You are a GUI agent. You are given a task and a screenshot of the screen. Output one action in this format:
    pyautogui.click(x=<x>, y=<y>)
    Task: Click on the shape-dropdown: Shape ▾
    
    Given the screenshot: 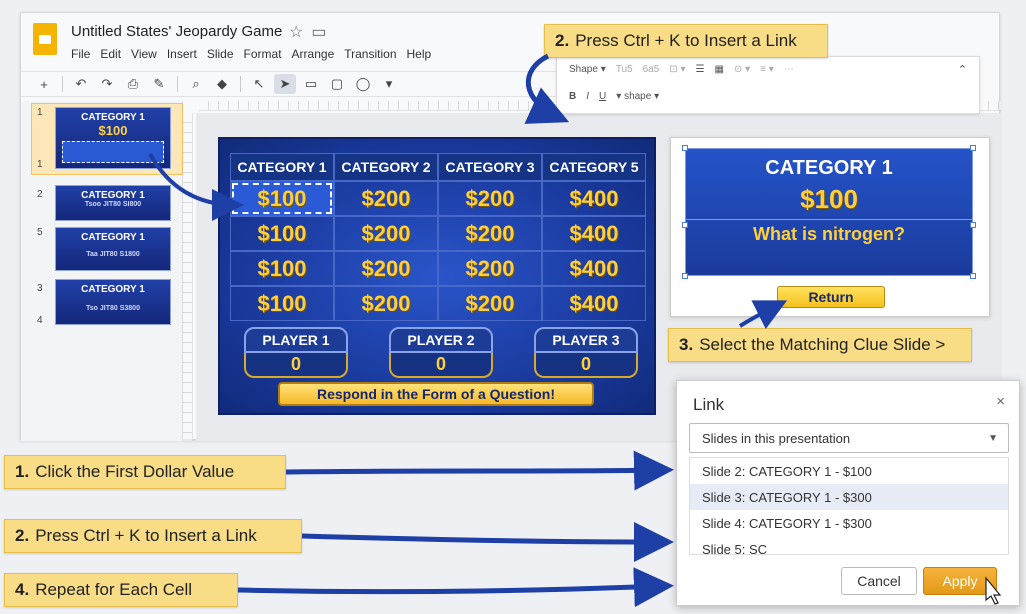 What is the action you would take?
    pyautogui.click(x=587, y=69)
    